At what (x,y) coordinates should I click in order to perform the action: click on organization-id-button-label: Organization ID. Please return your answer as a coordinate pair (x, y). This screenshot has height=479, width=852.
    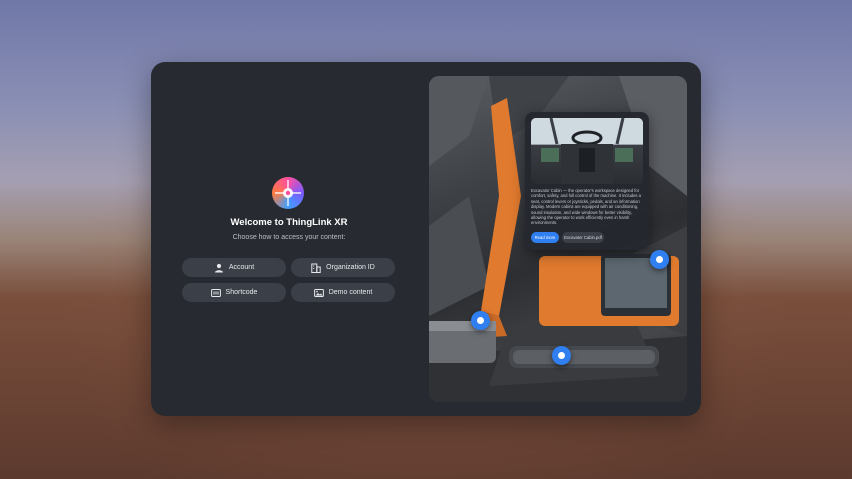
    Looking at the image, I should click on (350, 267).